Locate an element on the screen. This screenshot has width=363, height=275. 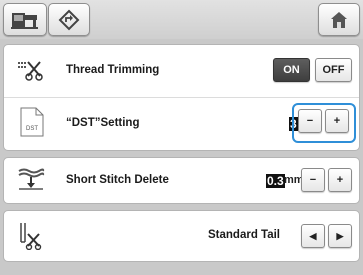
tail-next-button: ▶ is located at coordinates (340, 236).